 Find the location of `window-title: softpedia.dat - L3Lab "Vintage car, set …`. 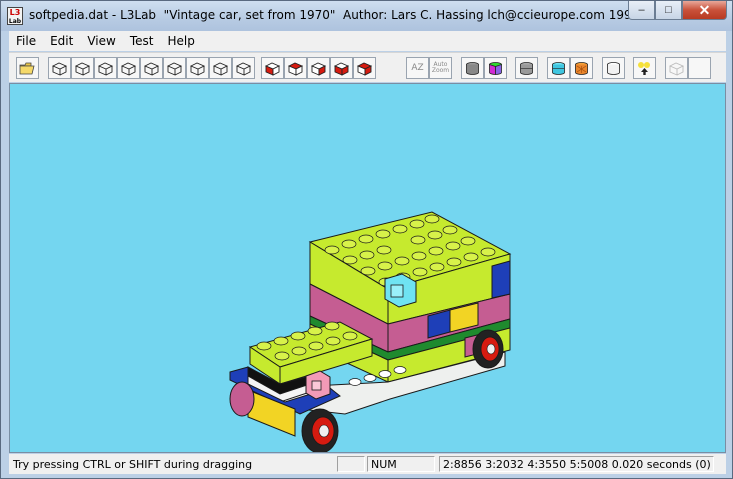

window-title: softpedia.dat - L3Lab "Vintage car, set … is located at coordinates (349, 15).